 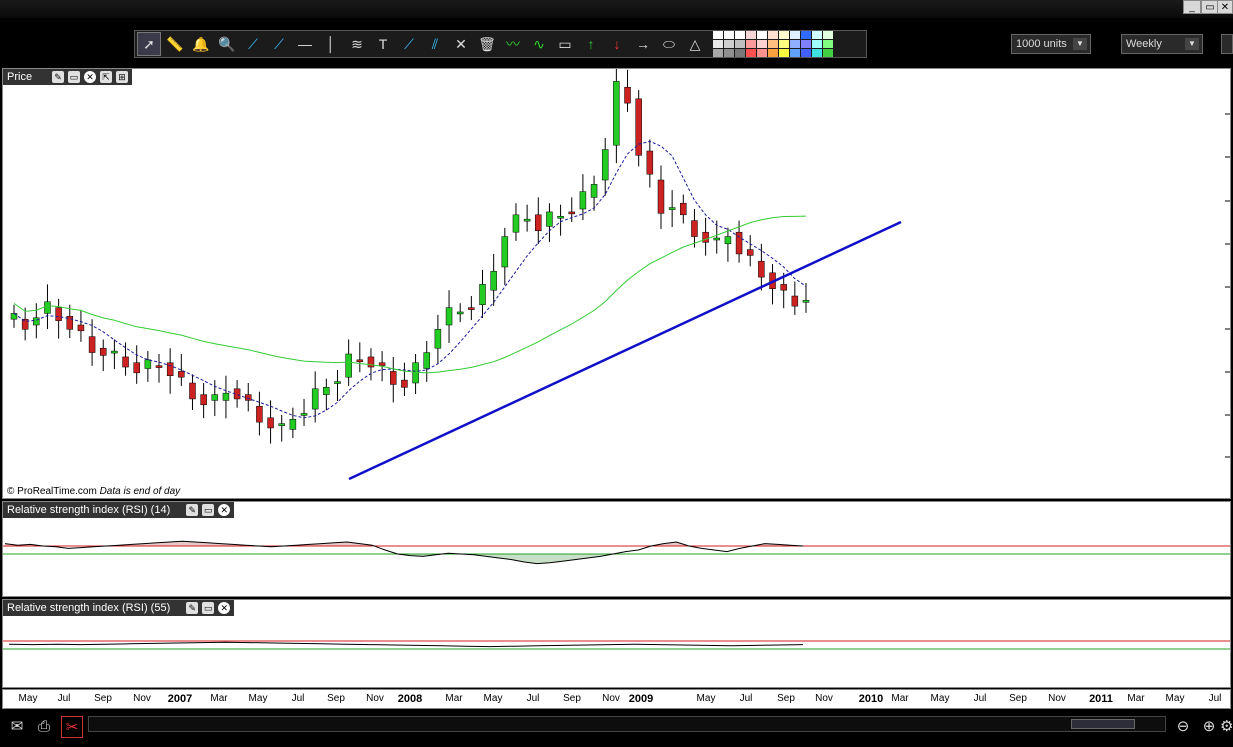 What do you see at coordinates (669, 44) in the screenshot?
I see `ellipse-icon: ⬭` at bounding box center [669, 44].